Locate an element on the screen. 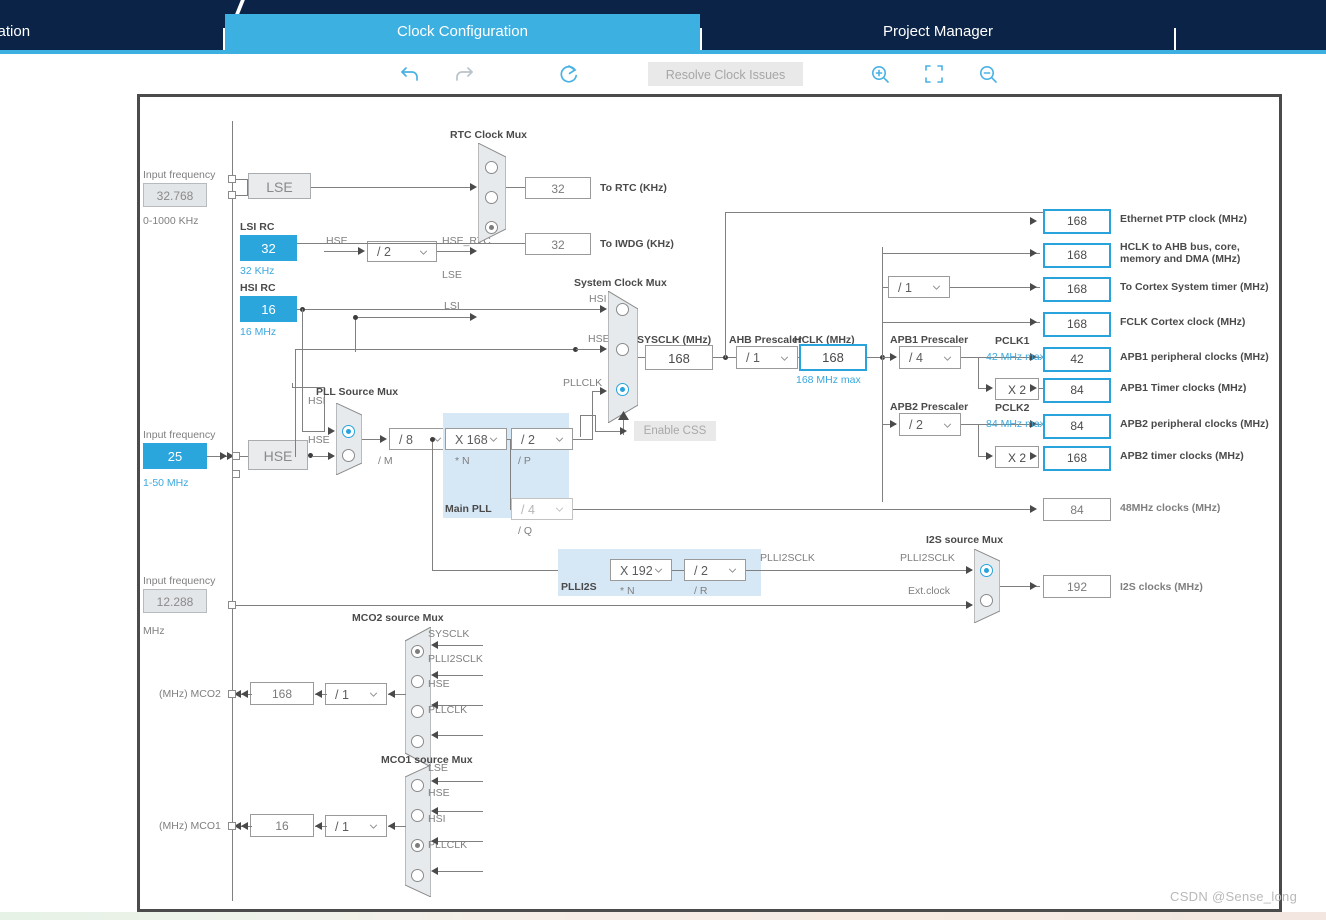  lse-oscillator-block: LSE is located at coordinates (279, 186).